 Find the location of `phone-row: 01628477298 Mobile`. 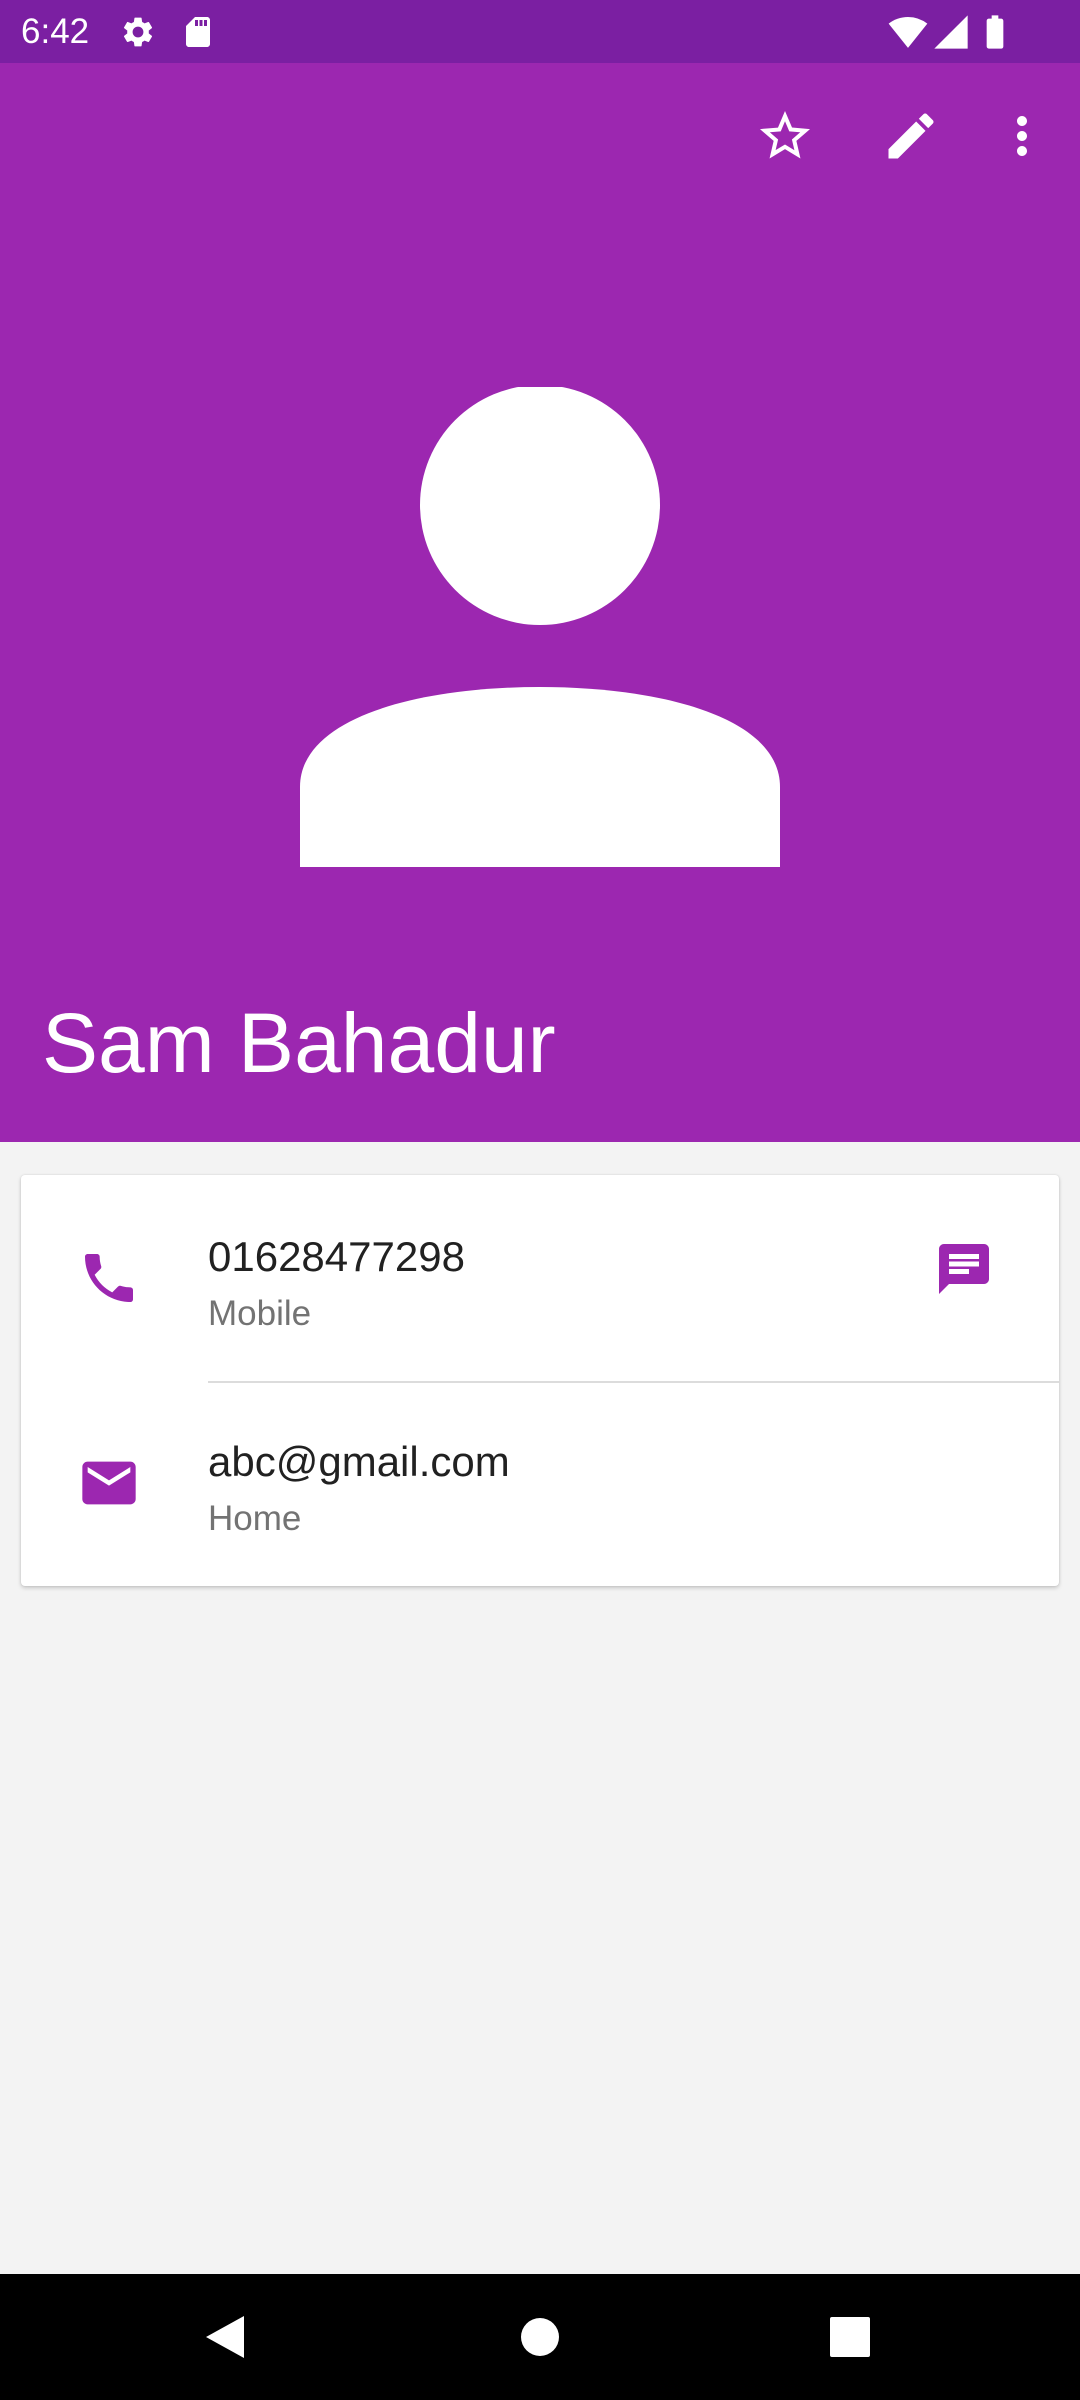

phone-row: 01628477298 Mobile is located at coordinates (540, 1278).